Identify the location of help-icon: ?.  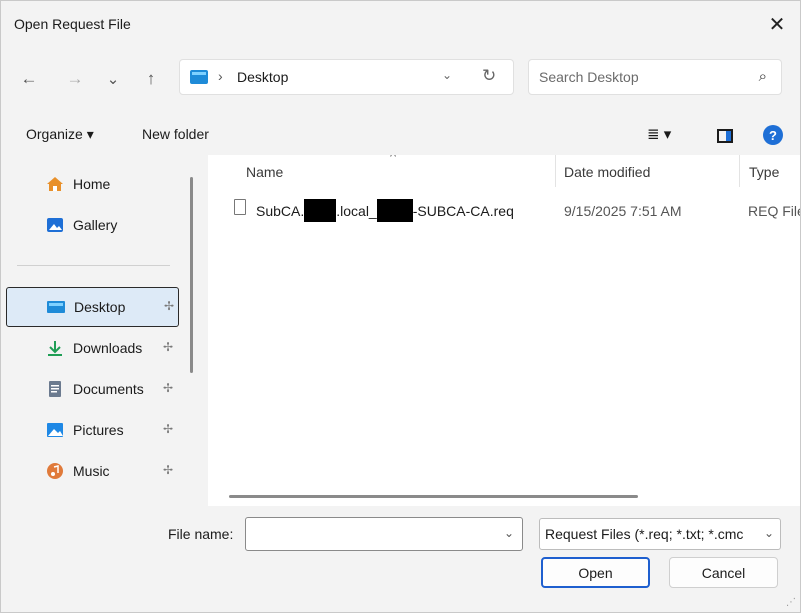
(773, 135).